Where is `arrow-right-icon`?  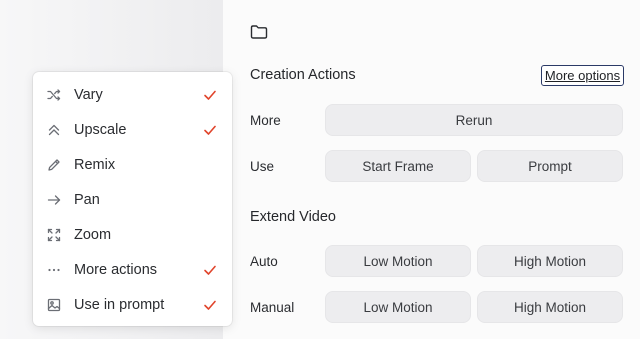 arrow-right-icon is located at coordinates (54, 200).